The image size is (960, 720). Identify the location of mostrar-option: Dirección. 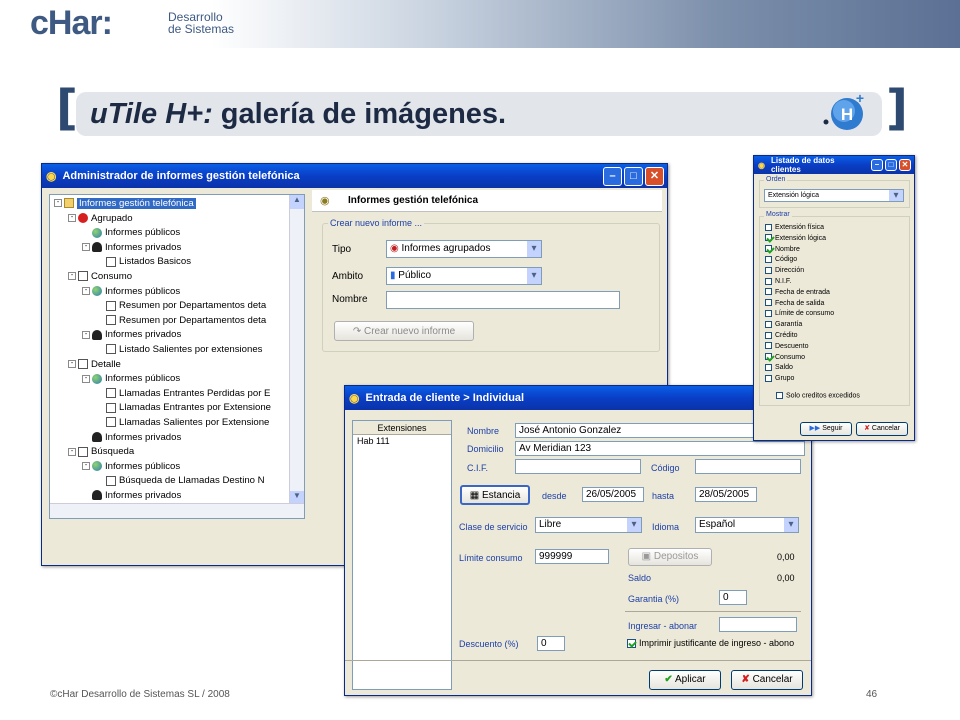
(835, 271).